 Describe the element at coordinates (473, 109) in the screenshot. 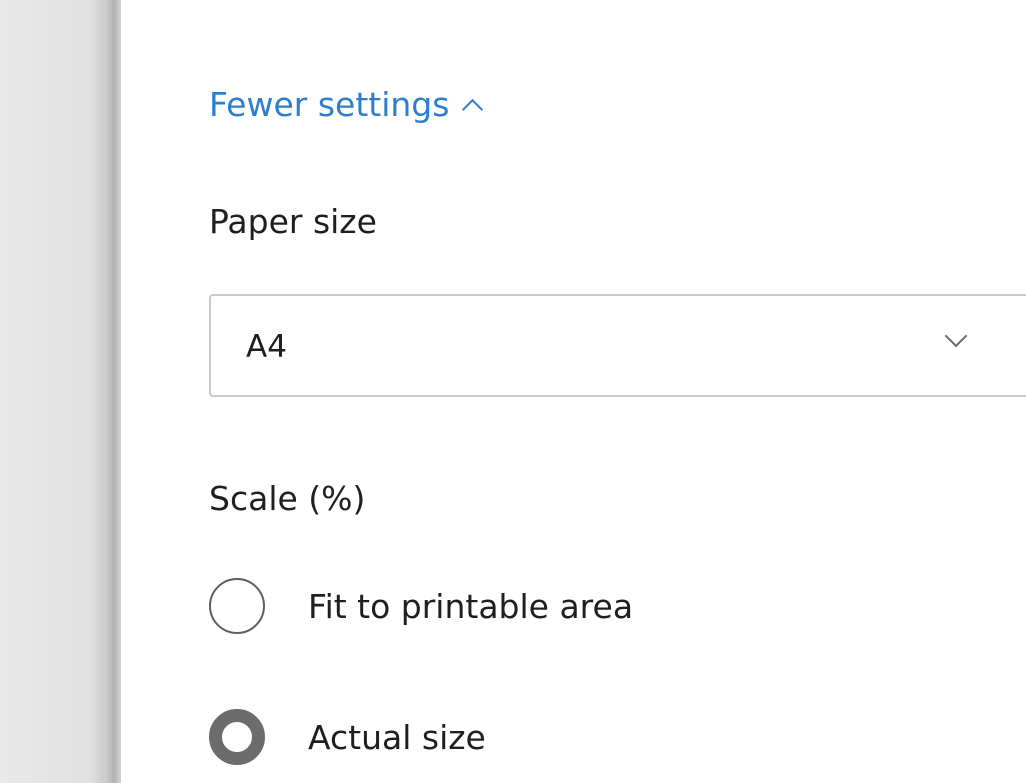

I see `chevron-up-icon` at that location.